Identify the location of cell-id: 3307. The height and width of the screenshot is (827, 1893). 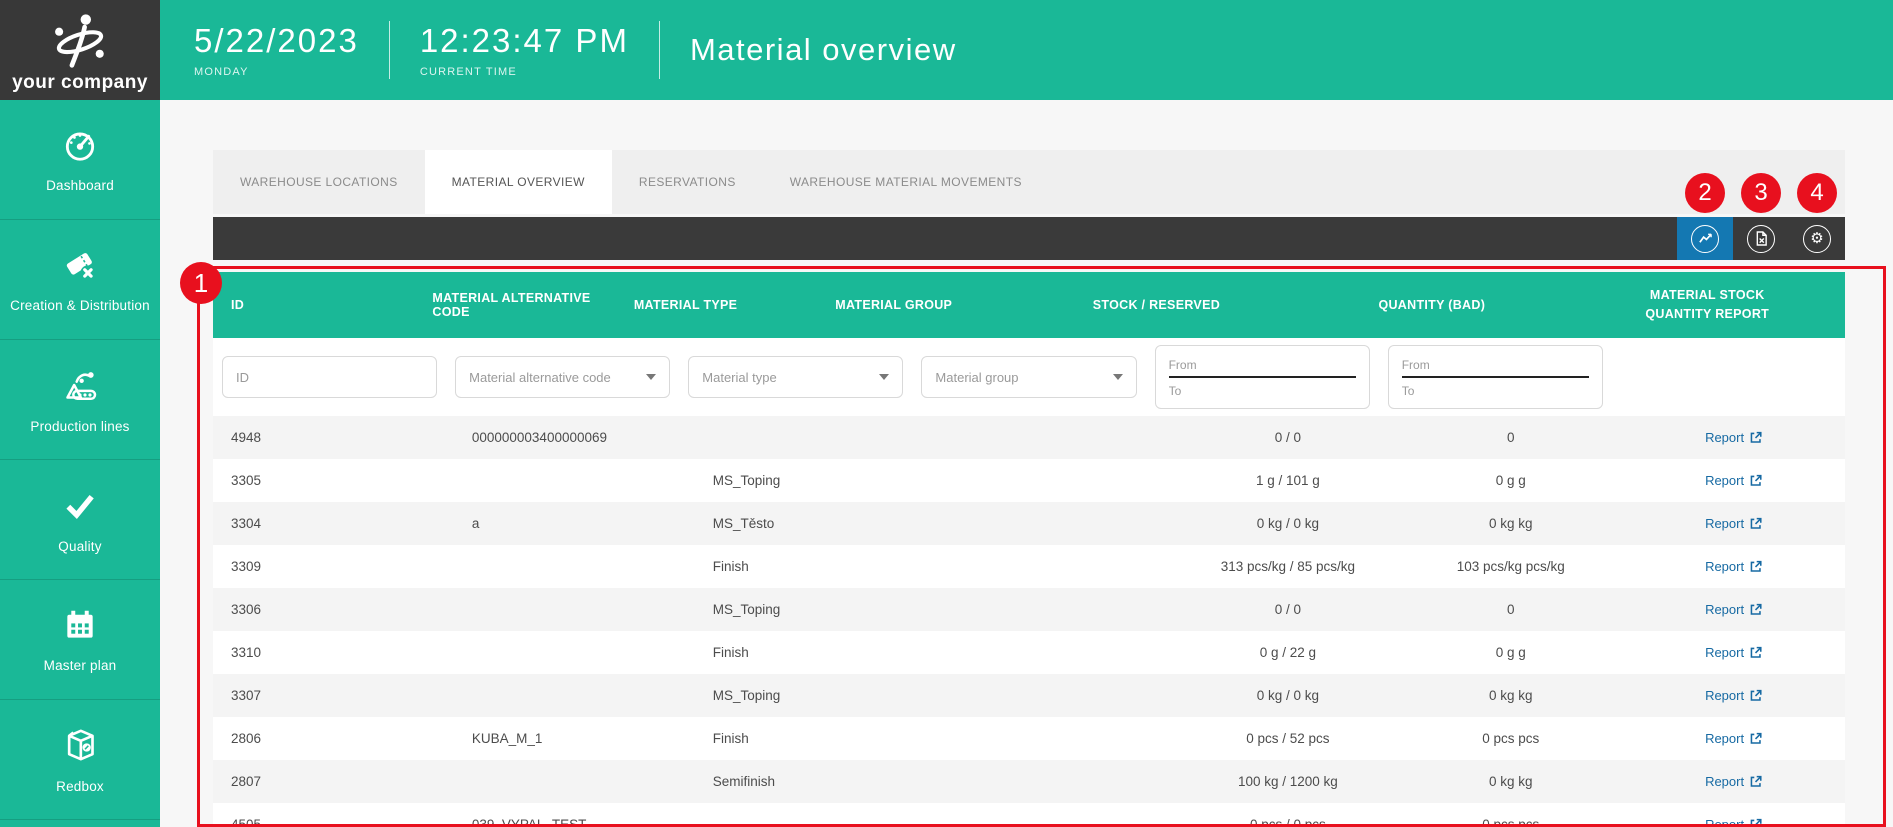
(246, 695).